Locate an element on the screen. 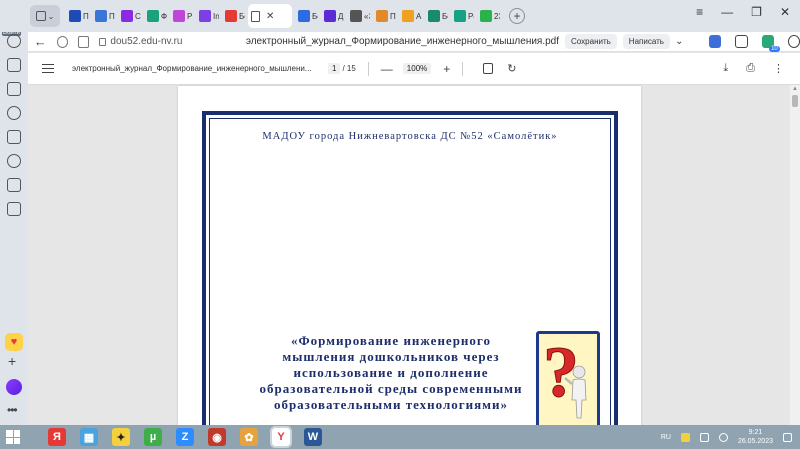 This screenshot has width=800, height=449. tab-close-icon: ✕ is located at coordinates (270, 16).